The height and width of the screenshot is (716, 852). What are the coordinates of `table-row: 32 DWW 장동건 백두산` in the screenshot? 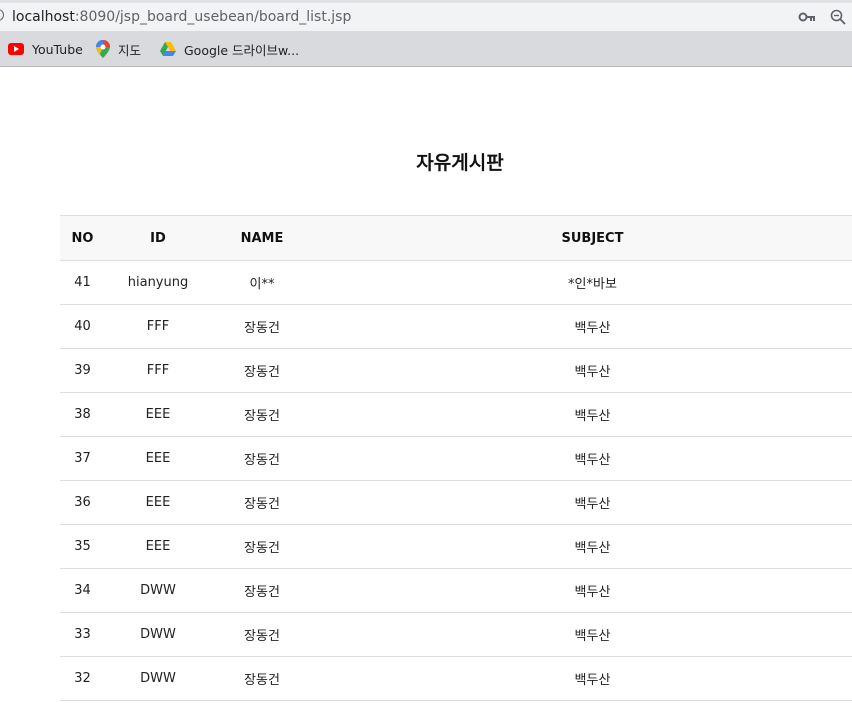 It's located at (456, 678).